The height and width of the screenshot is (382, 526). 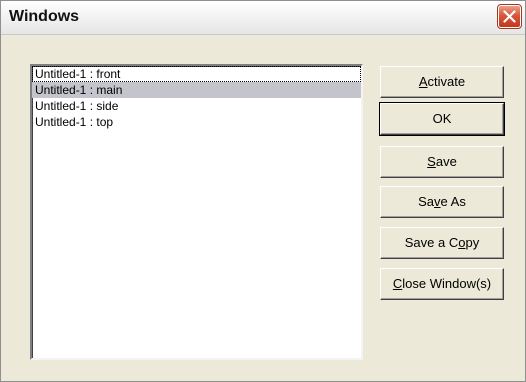 What do you see at coordinates (196, 90) in the screenshot?
I see `list-item: Untitled-1 : main` at bounding box center [196, 90].